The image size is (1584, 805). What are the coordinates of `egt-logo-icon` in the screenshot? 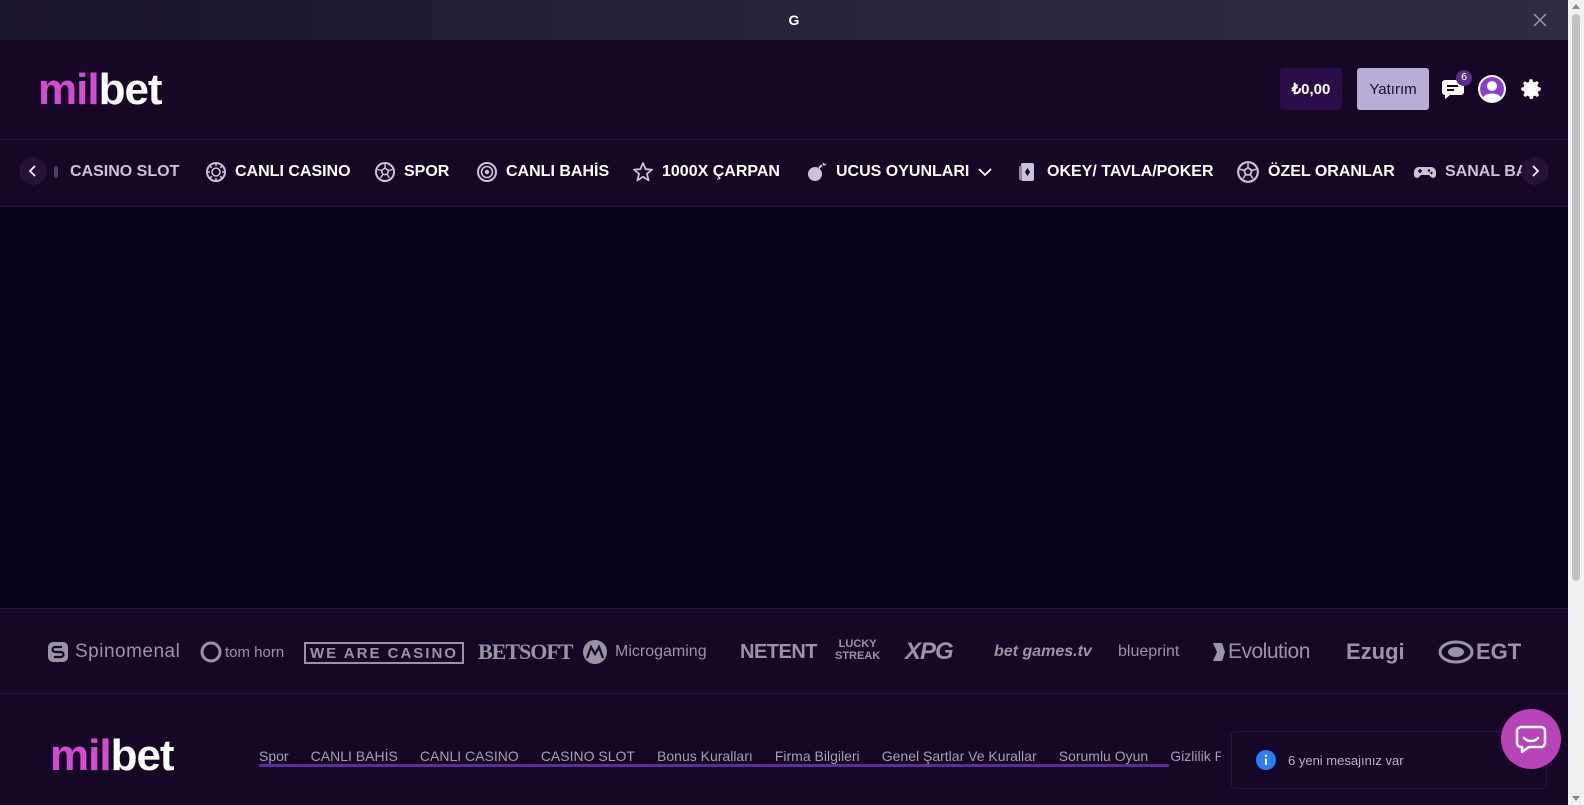 It's located at (1456, 652).